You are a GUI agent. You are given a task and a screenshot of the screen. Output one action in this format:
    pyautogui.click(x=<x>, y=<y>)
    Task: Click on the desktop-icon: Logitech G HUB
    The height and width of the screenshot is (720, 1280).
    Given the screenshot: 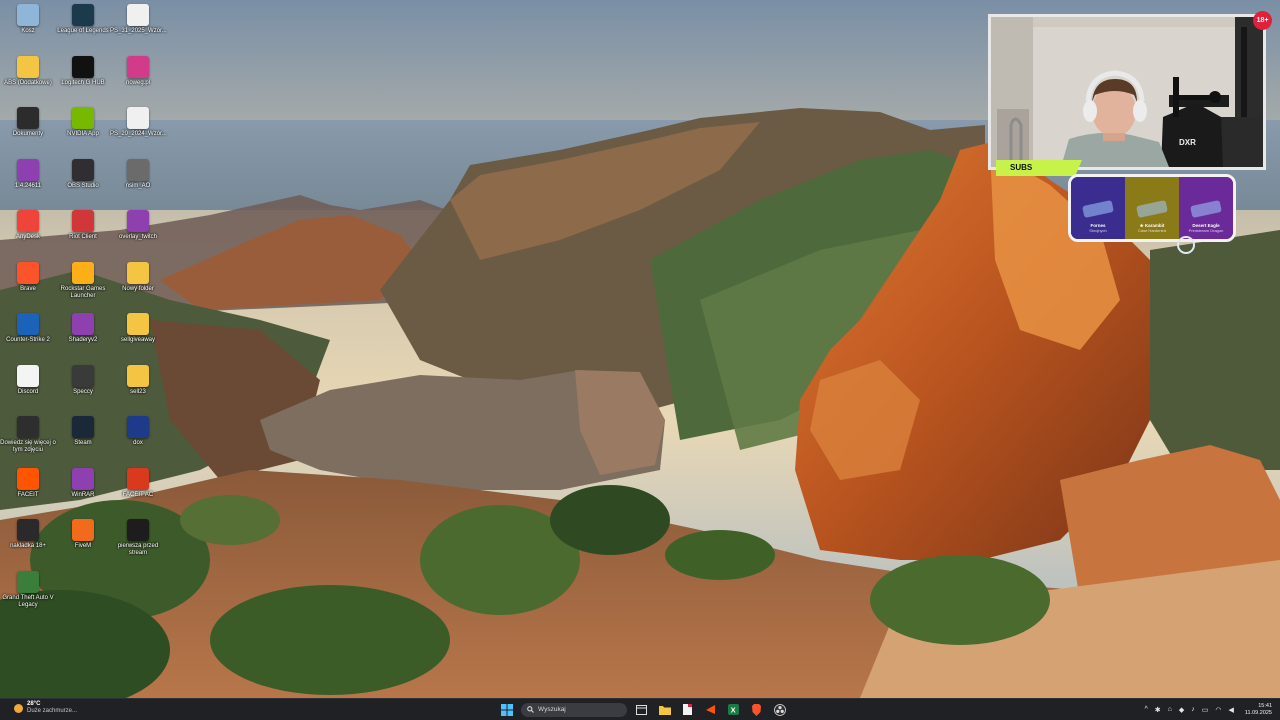 What is the action you would take?
    pyautogui.click(x=83, y=71)
    